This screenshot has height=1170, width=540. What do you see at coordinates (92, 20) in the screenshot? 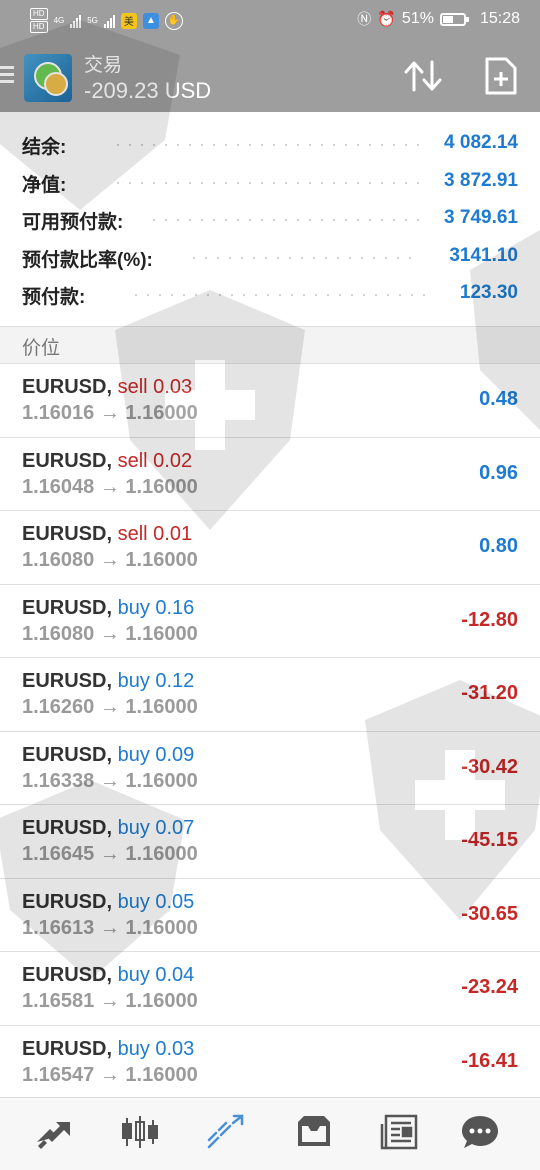
I see `network-5g-label: 5G` at bounding box center [92, 20].